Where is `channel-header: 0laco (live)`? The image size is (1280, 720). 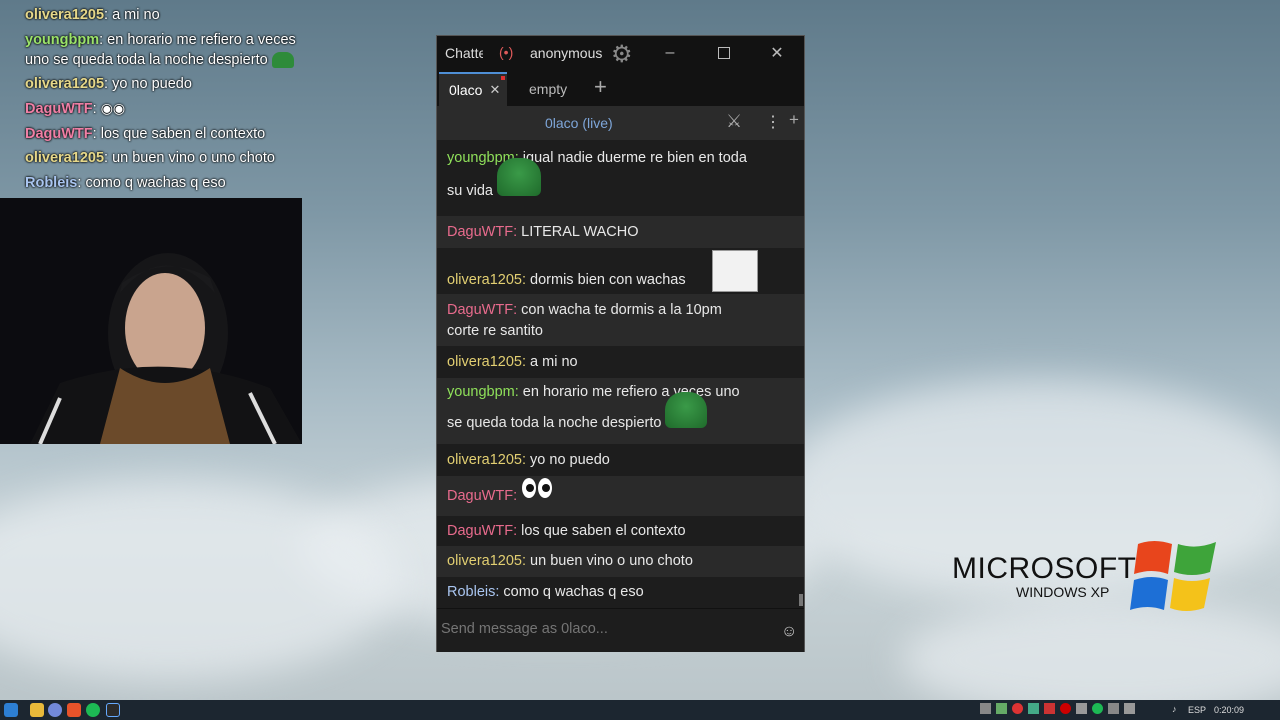
channel-header: 0laco (live) is located at coordinates (579, 123).